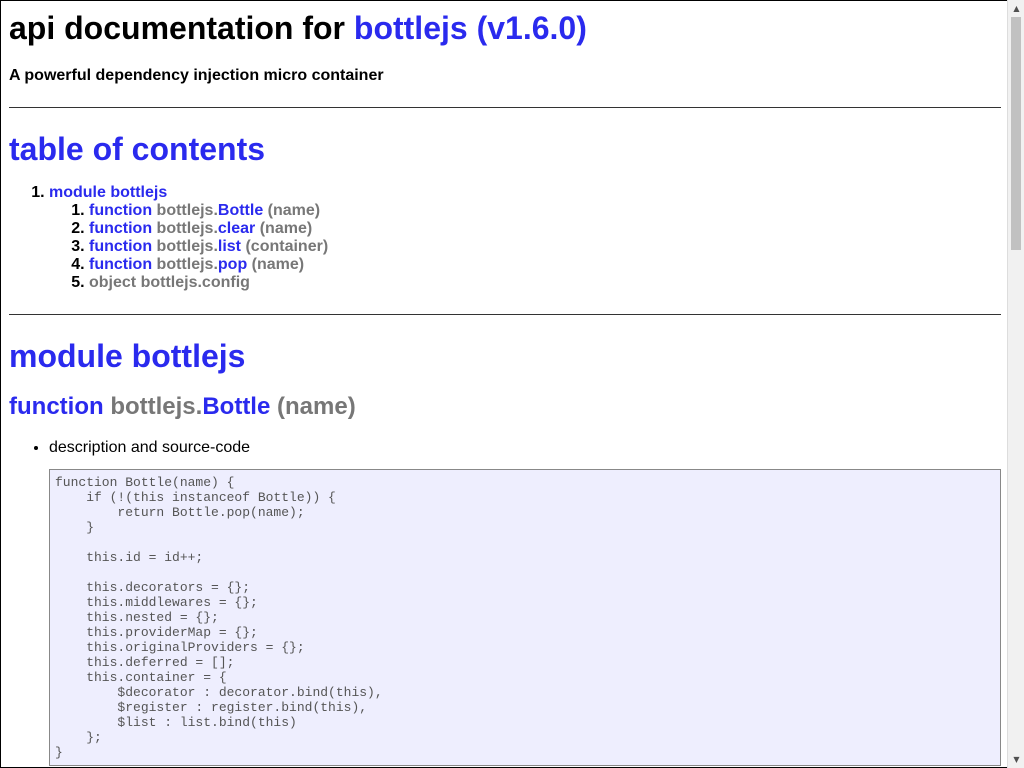 The height and width of the screenshot is (768, 1024). What do you see at coordinates (545, 247) in the screenshot?
I see `toc-item: function bottlejs.list (container)` at bounding box center [545, 247].